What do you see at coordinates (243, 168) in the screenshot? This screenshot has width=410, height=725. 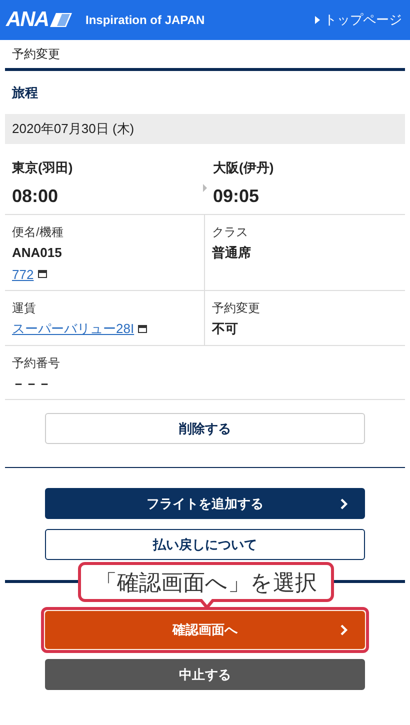 I see `arrival-city: 大阪(伊丹)` at bounding box center [243, 168].